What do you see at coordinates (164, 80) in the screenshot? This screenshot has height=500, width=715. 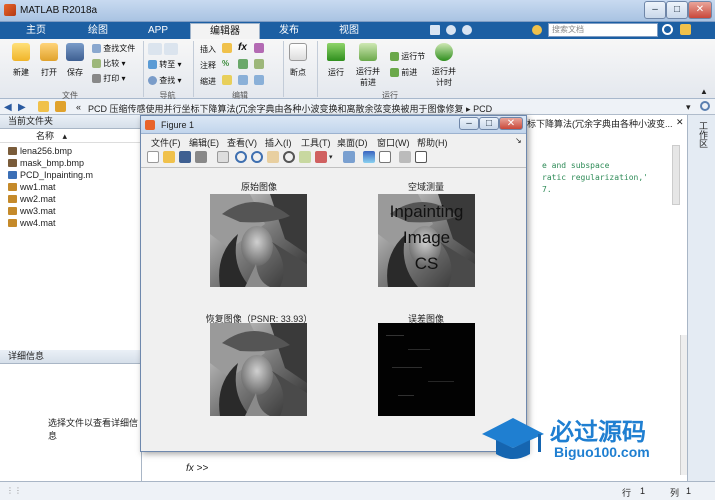 I see `find-button: 查找 ▾` at bounding box center [164, 80].